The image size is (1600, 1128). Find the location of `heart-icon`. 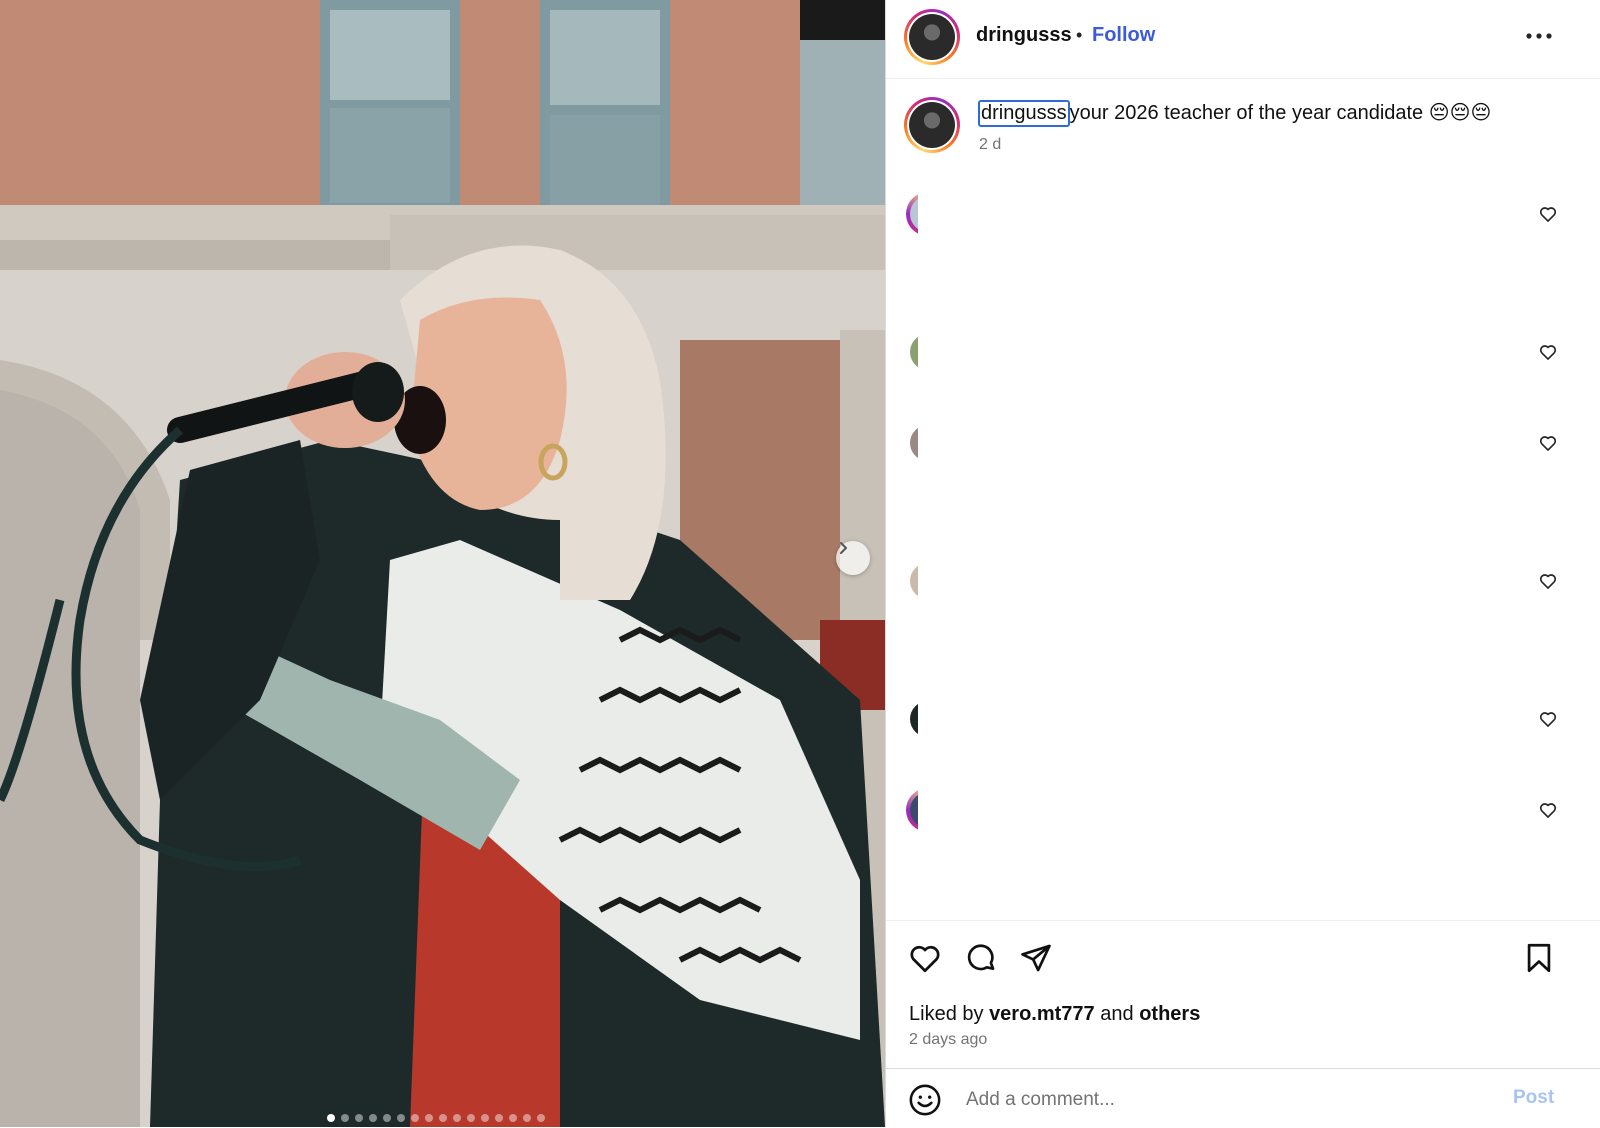

heart-icon is located at coordinates (925, 958).